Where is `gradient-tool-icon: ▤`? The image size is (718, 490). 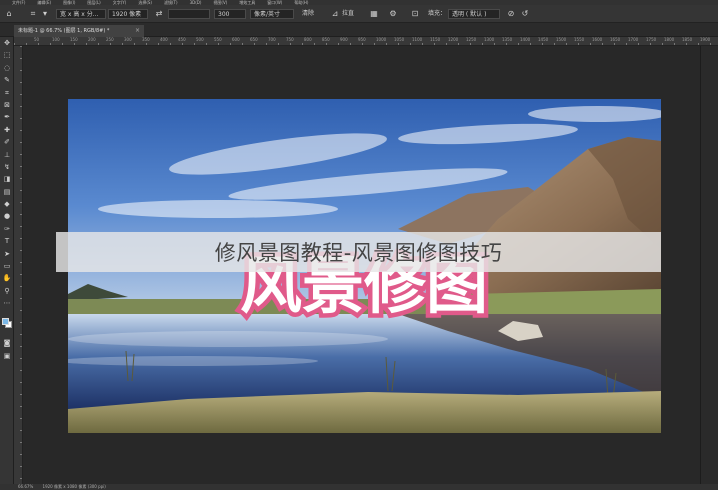
gradient-tool-icon: ▤ is located at coordinates (7, 192).